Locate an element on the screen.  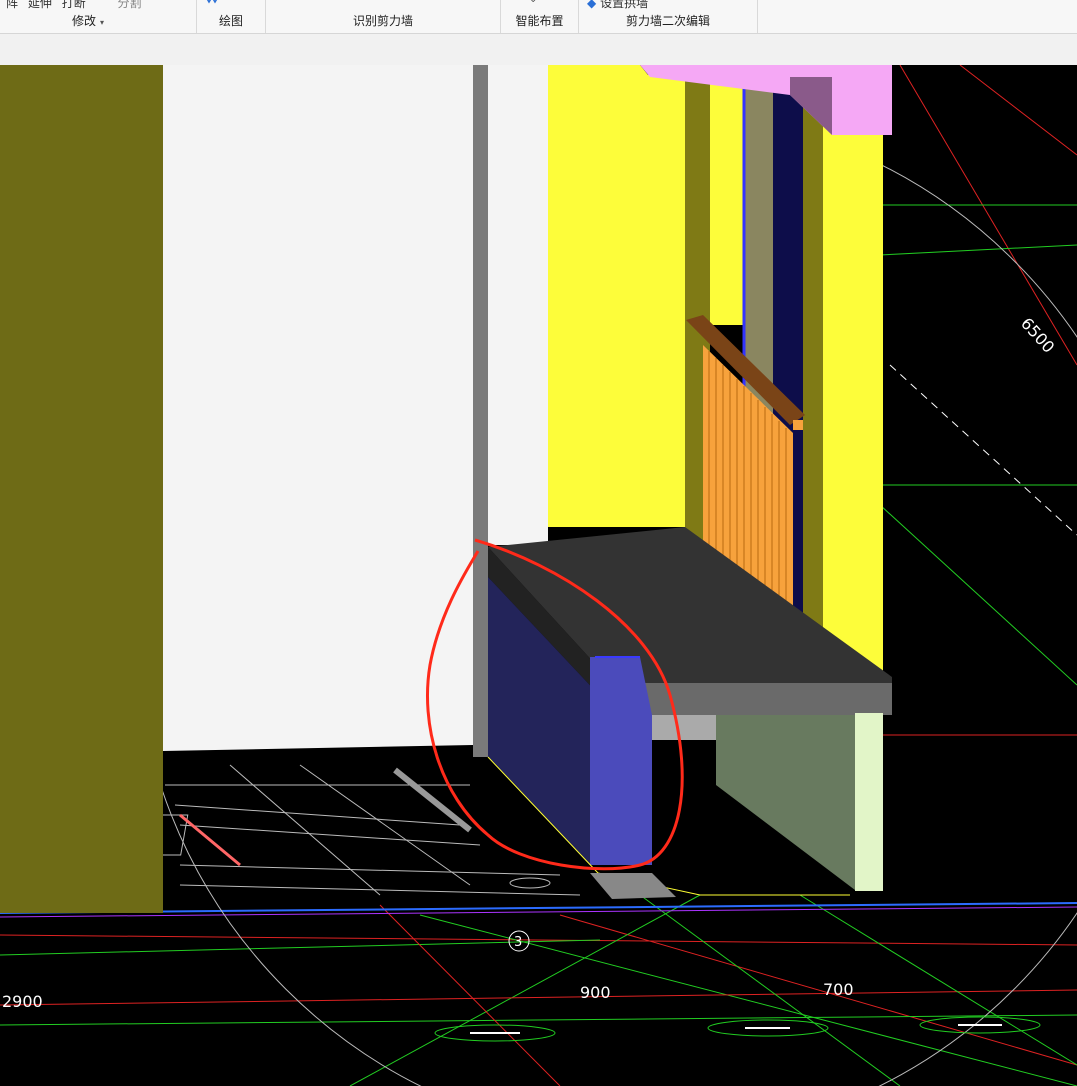
yellow-wall-main is located at coordinates (616, 296).